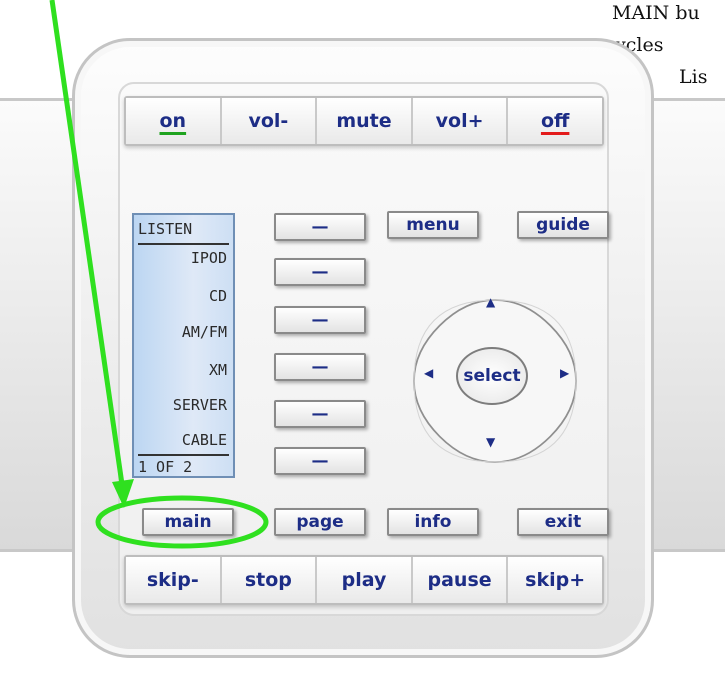  Describe the element at coordinates (88, 249) in the screenshot. I see `pointer-arrow-line` at that location.